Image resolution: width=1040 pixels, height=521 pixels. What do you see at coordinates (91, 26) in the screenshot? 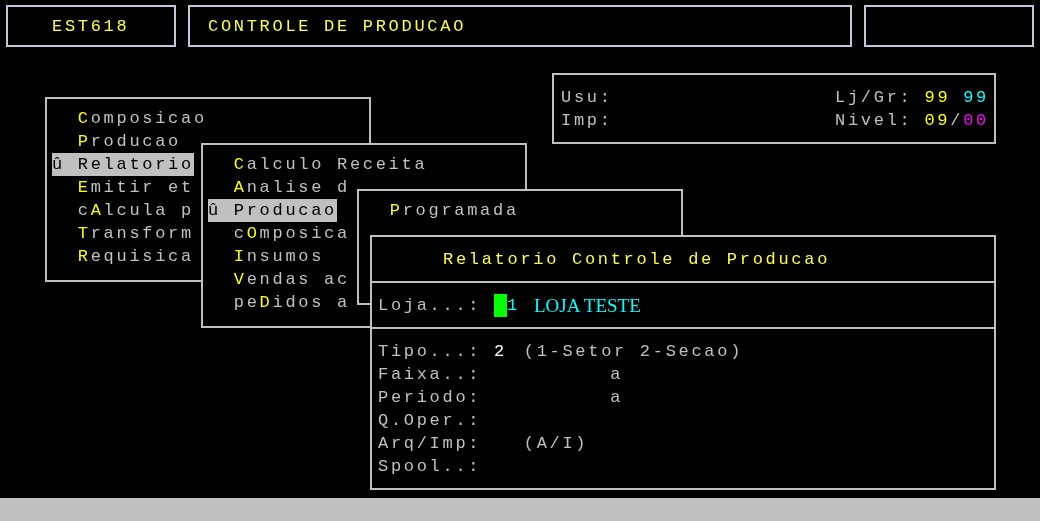
I see `program-code: EST618` at bounding box center [91, 26].